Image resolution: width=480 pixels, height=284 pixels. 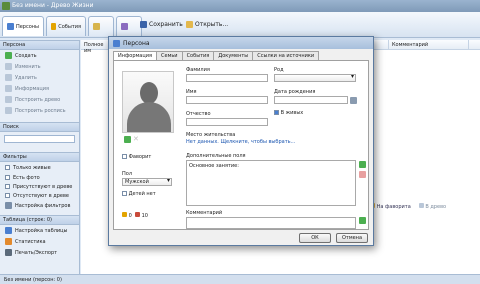 I want to click on chart-icon, so click(x=8, y=241).